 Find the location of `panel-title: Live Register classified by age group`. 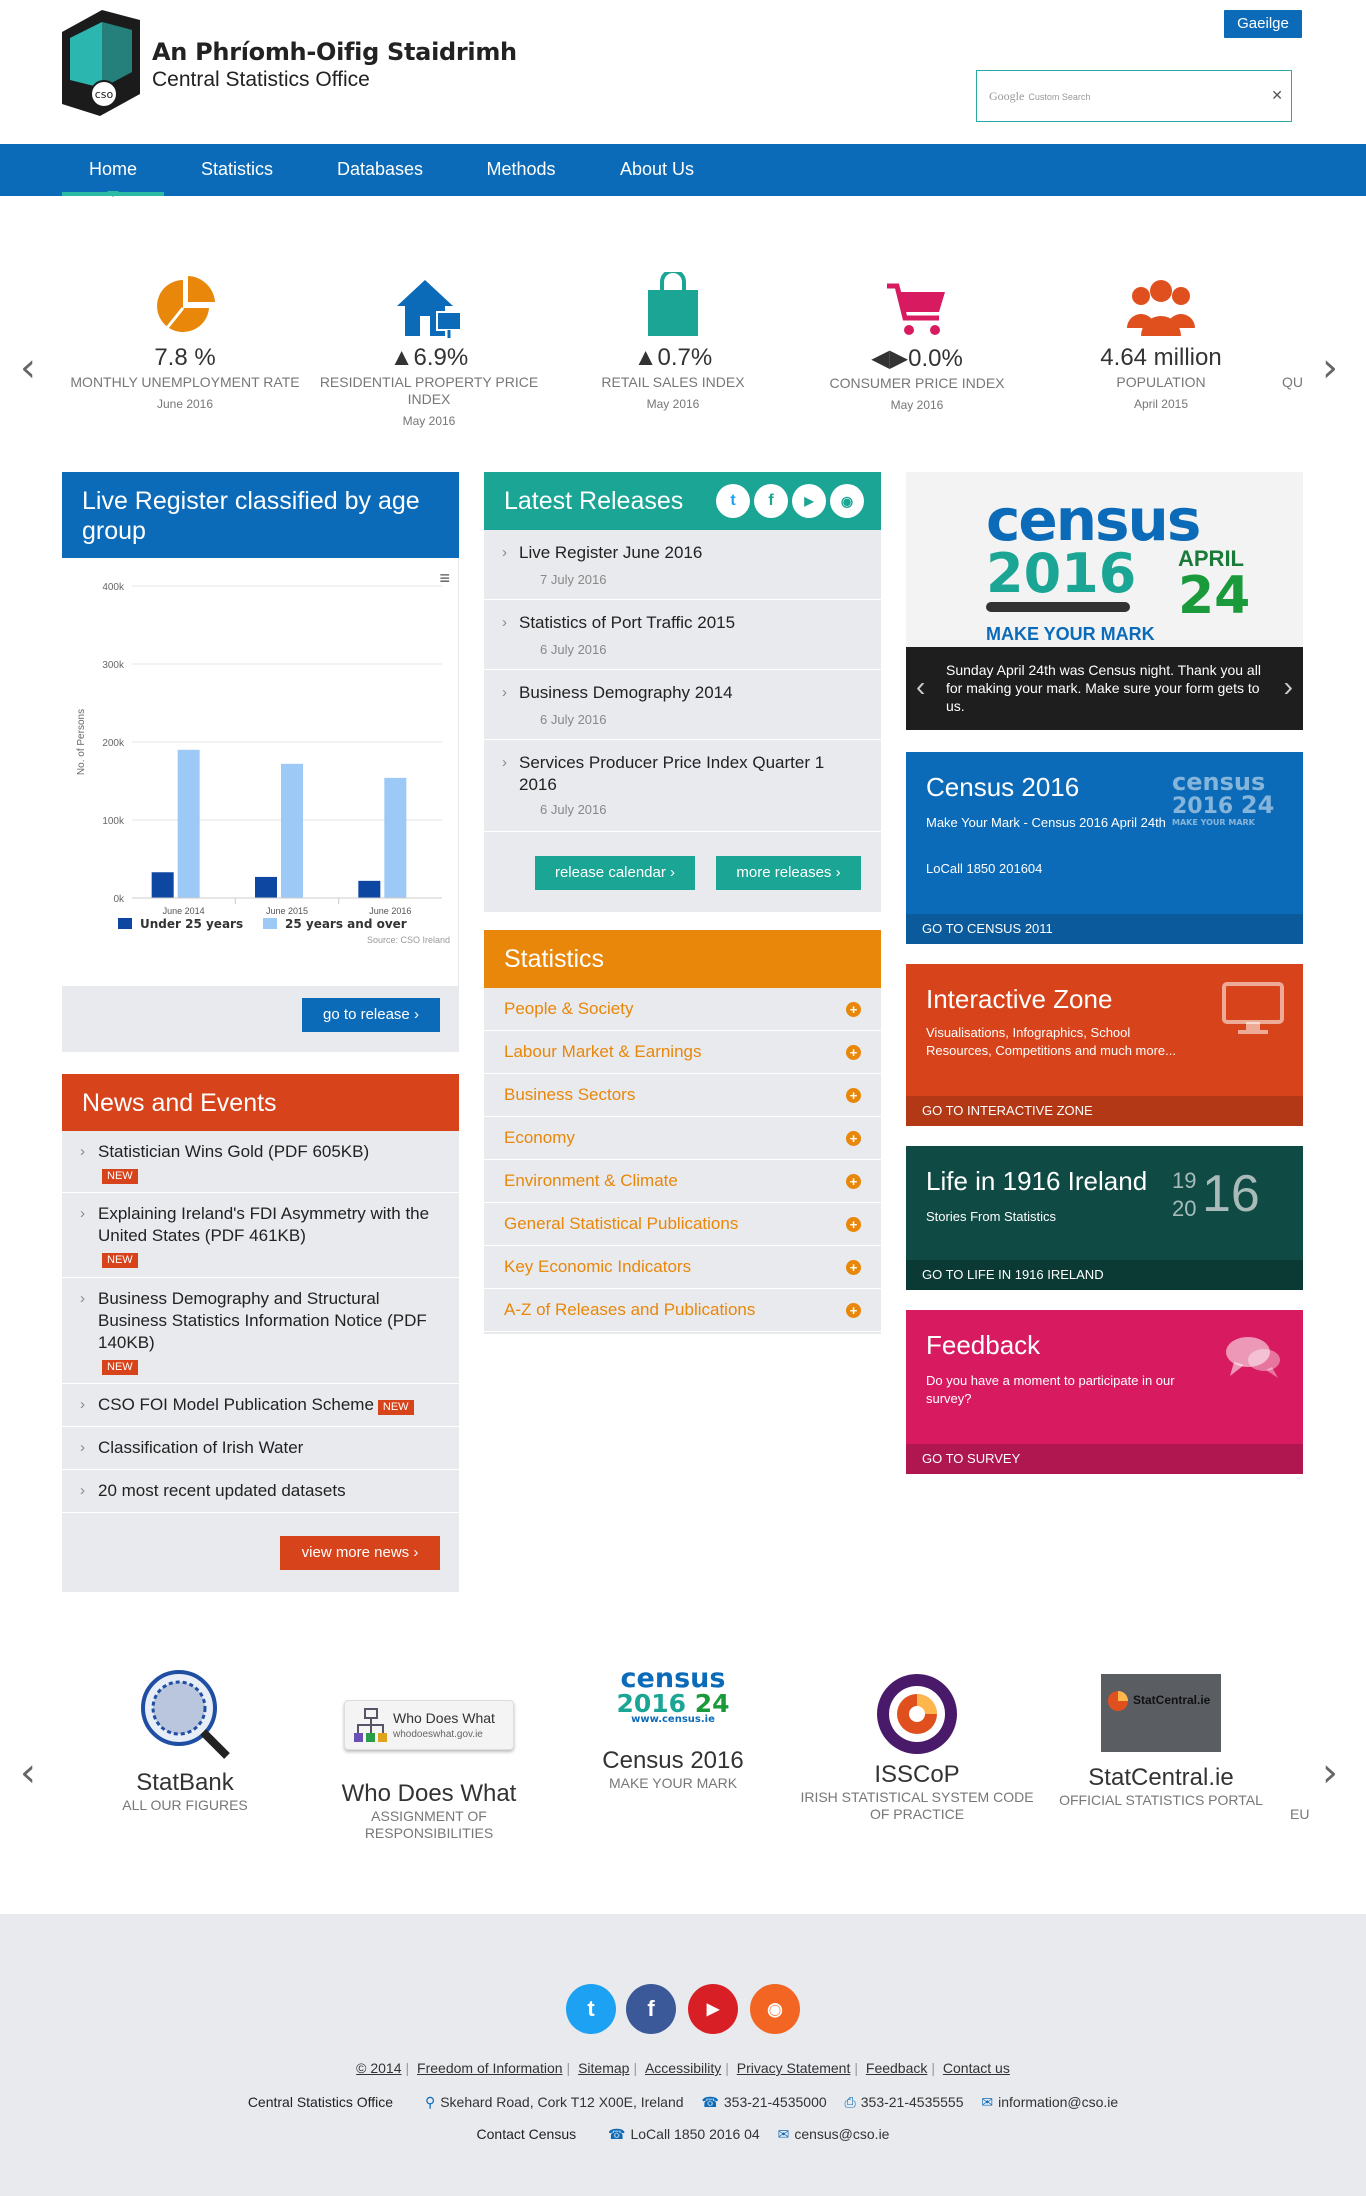

panel-title: Live Register classified by age group is located at coordinates (260, 515).